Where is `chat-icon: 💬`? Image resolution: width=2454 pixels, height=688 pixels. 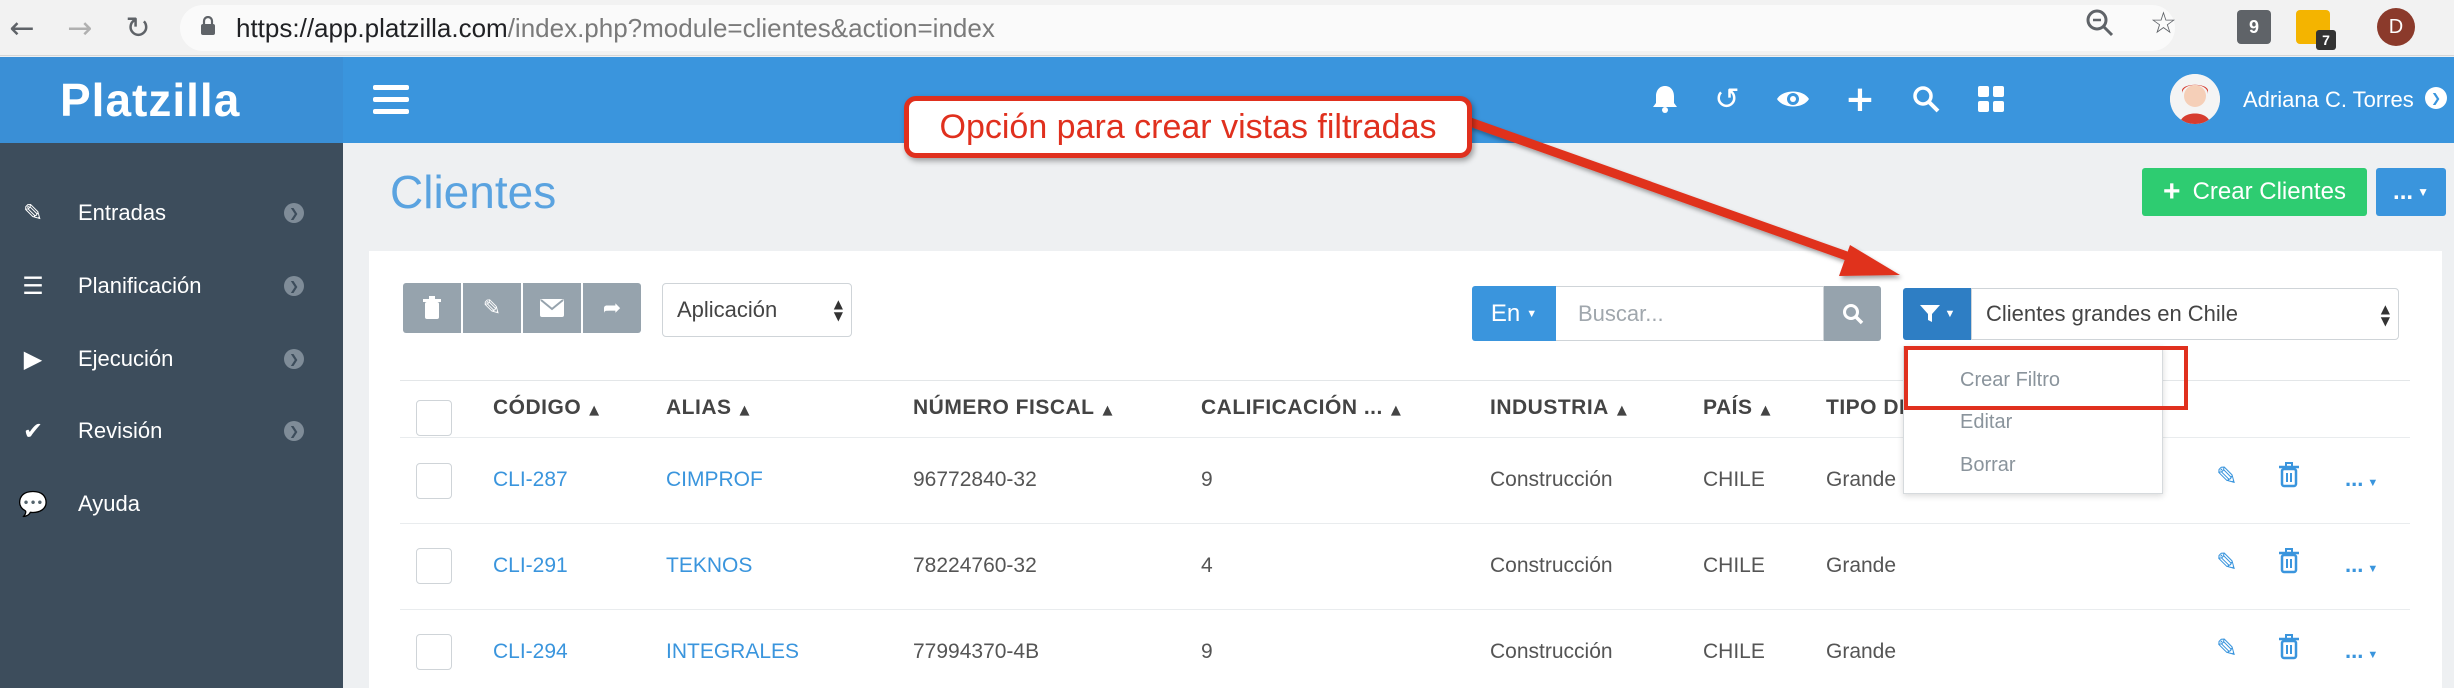
chat-icon: 💬 is located at coordinates (33, 504).